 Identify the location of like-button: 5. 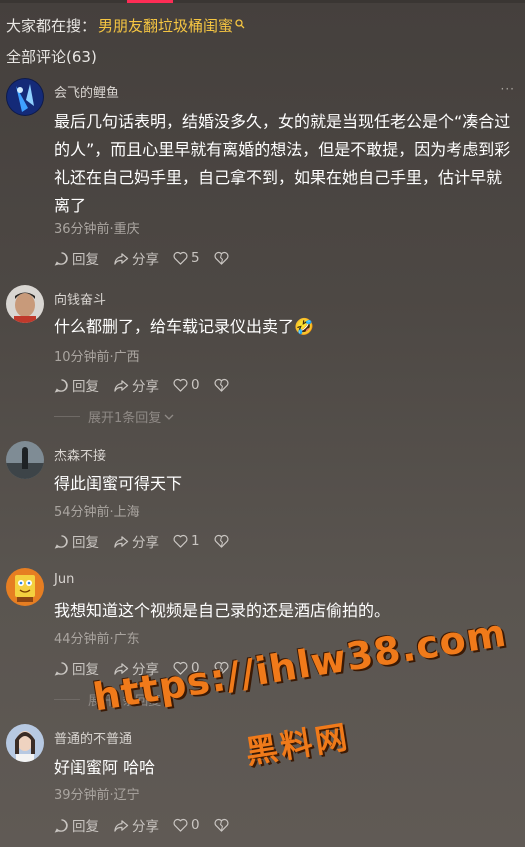
(186, 258).